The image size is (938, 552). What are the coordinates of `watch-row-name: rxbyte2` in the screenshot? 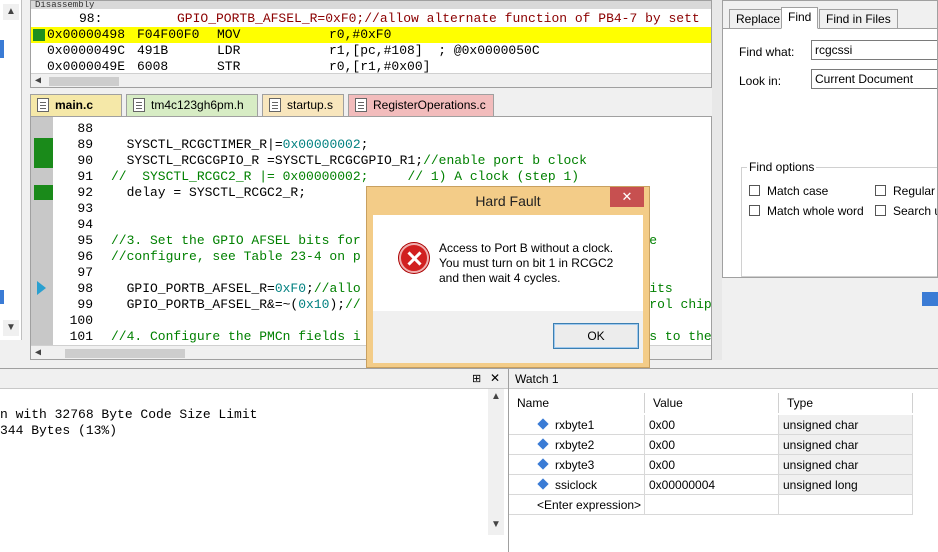 It's located at (577, 445).